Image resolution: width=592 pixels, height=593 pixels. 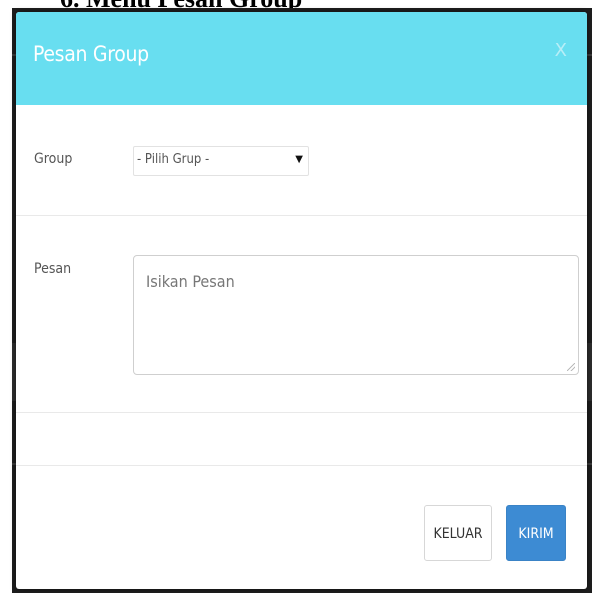 What do you see at coordinates (53, 269) in the screenshot?
I see `pesan-label: Pesan` at bounding box center [53, 269].